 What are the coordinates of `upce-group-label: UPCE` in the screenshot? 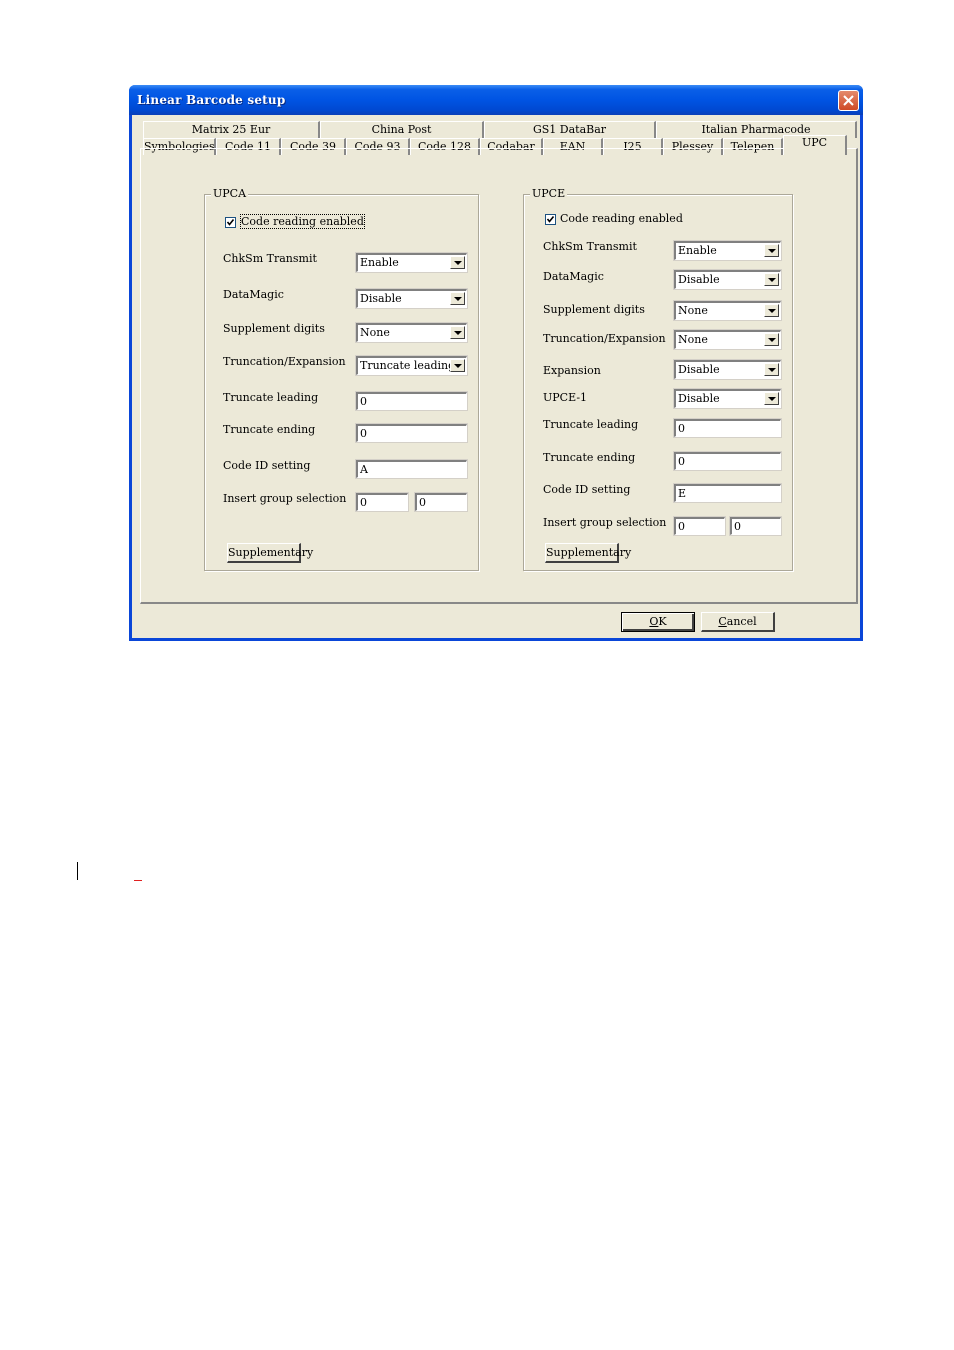 It's located at (549, 193).